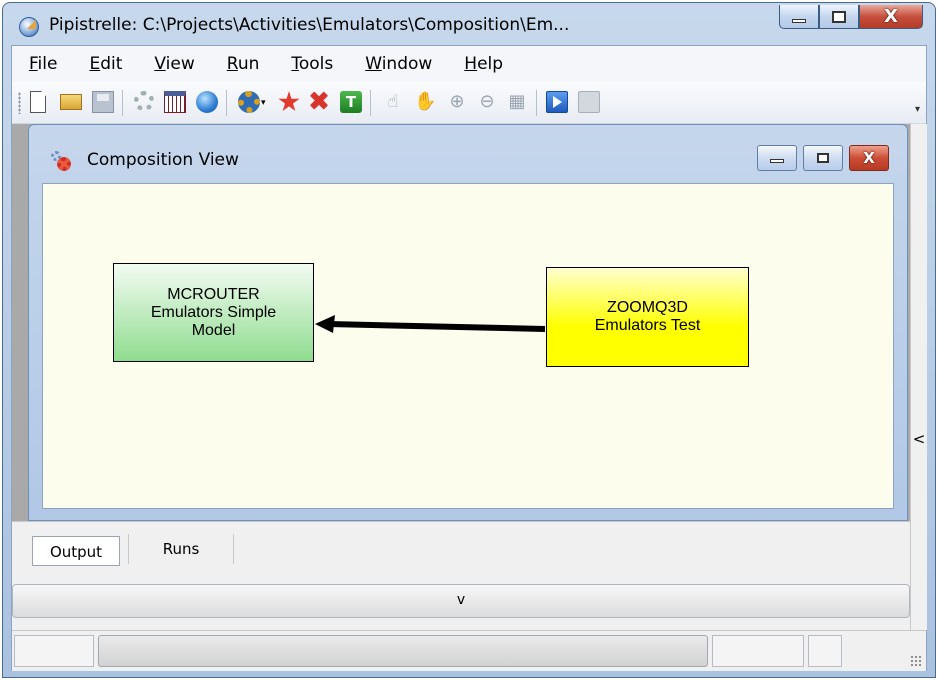 Image resolution: width=938 pixels, height=680 pixels. I want to click on table-icon, so click(175, 102).